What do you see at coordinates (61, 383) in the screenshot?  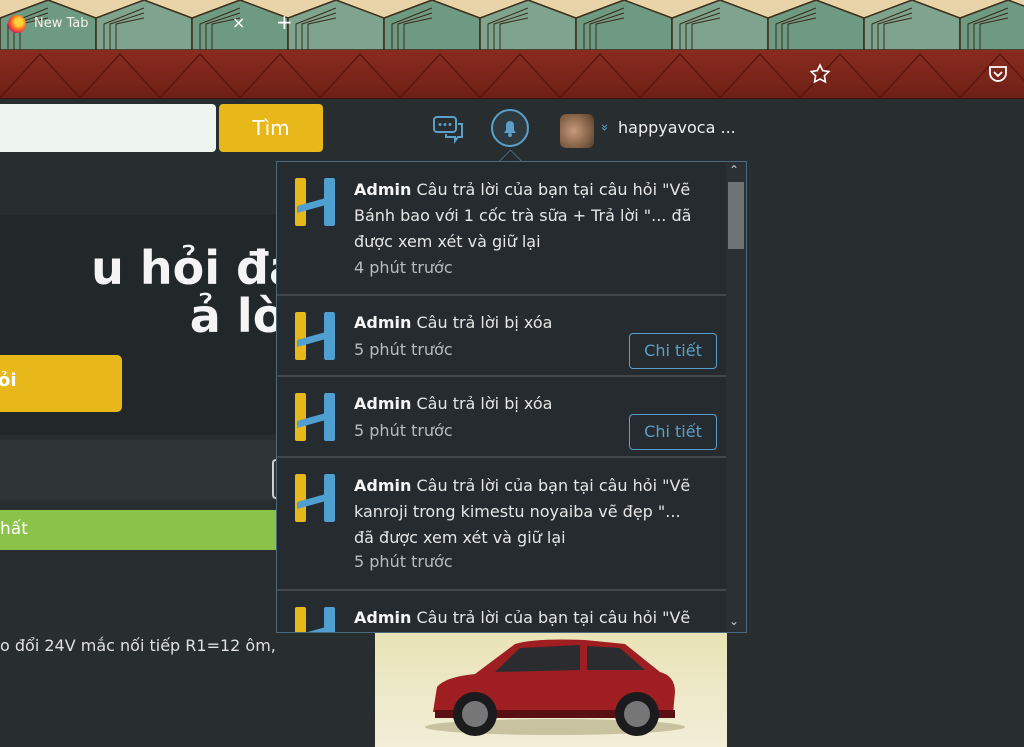 I see `ask-question-button: ỏi` at bounding box center [61, 383].